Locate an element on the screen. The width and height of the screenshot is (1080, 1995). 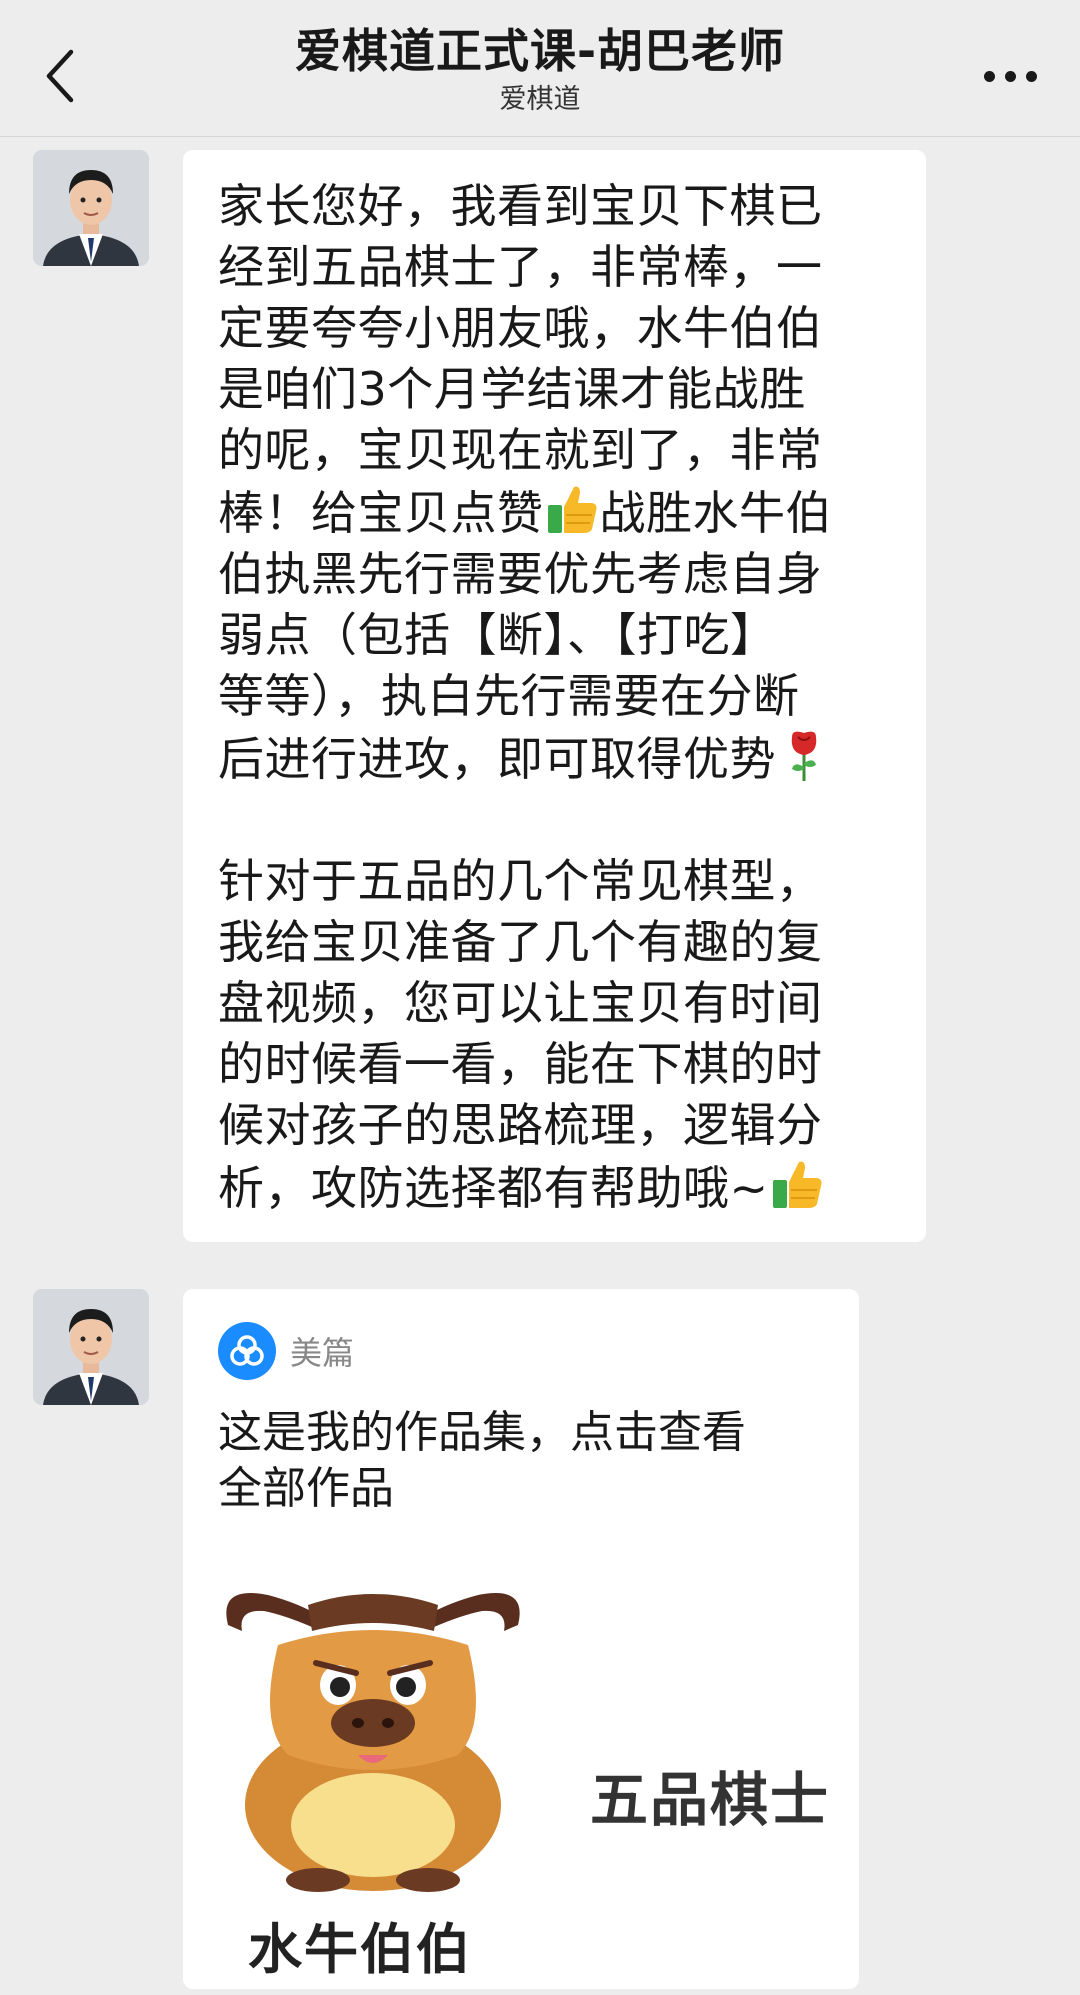
thumbnail-caption: 水牛伯伯 is located at coordinates (360, 1949).